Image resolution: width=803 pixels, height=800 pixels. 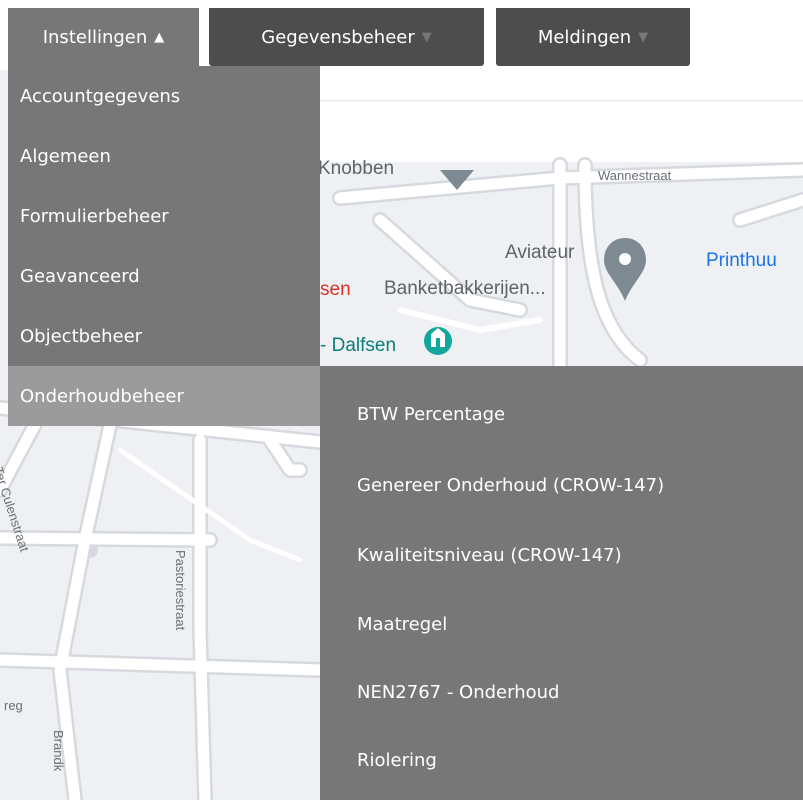 What do you see at coordinates (635, 175) in the screenshot?
I see `map-label-street: Wannestraat` at bounding box center [635, 175].